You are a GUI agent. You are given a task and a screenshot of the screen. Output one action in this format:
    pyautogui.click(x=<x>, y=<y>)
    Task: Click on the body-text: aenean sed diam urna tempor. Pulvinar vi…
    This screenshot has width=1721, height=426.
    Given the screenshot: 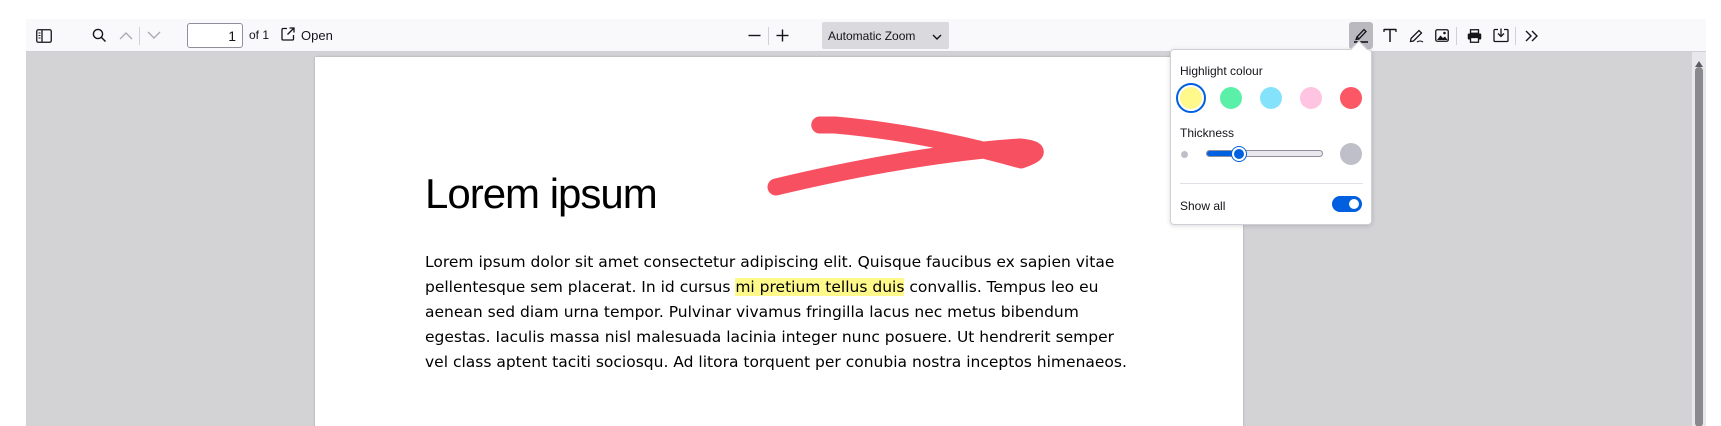 What is the action you would take?
    pyautogui.click(x=752, y=312)
    